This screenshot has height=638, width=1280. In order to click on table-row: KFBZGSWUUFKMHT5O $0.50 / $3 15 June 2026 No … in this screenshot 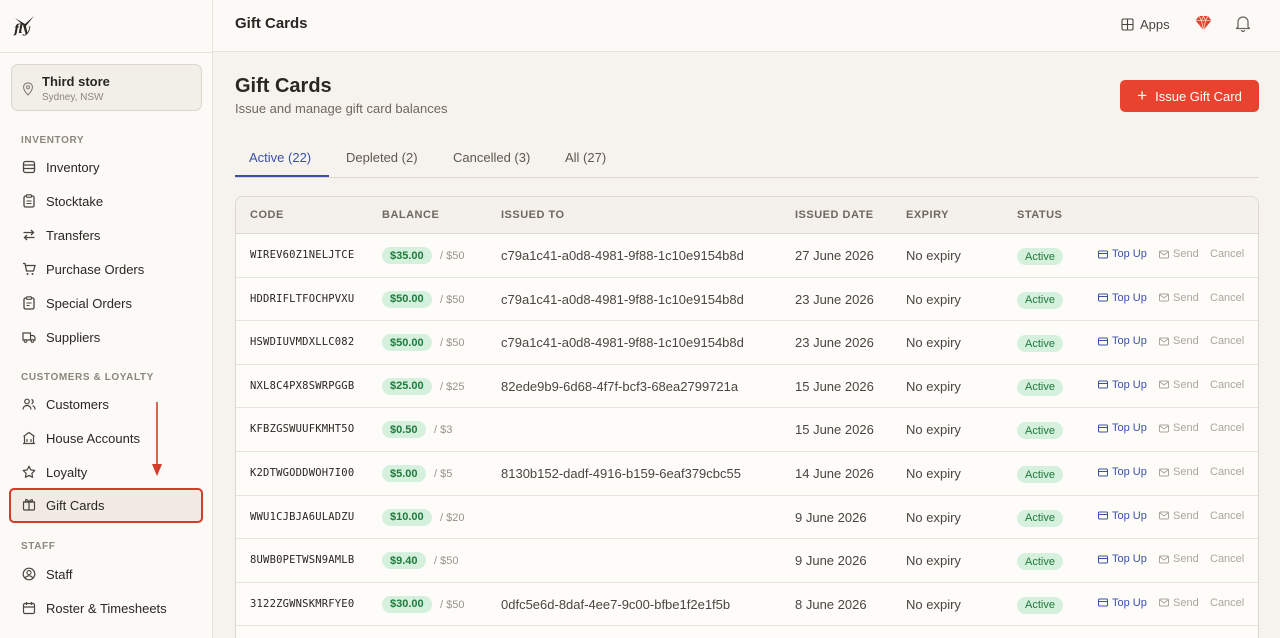, I will do `click(747, 430)`.